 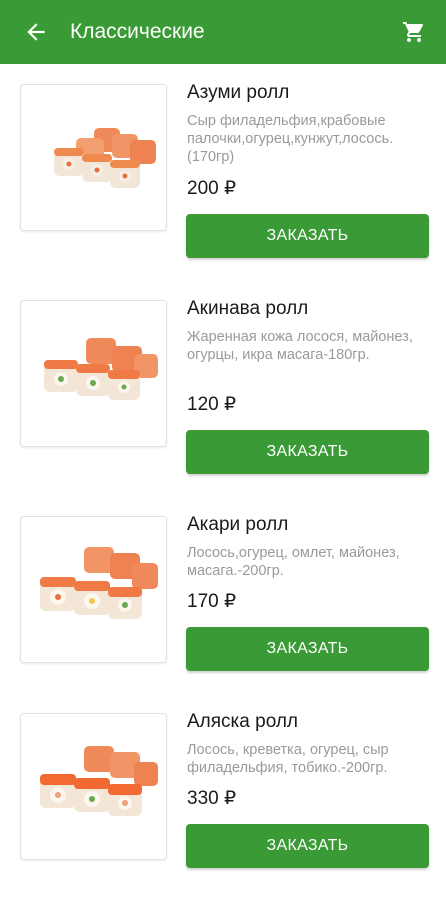 I want to click on page-title: Классические, so click(x=137, y=31).